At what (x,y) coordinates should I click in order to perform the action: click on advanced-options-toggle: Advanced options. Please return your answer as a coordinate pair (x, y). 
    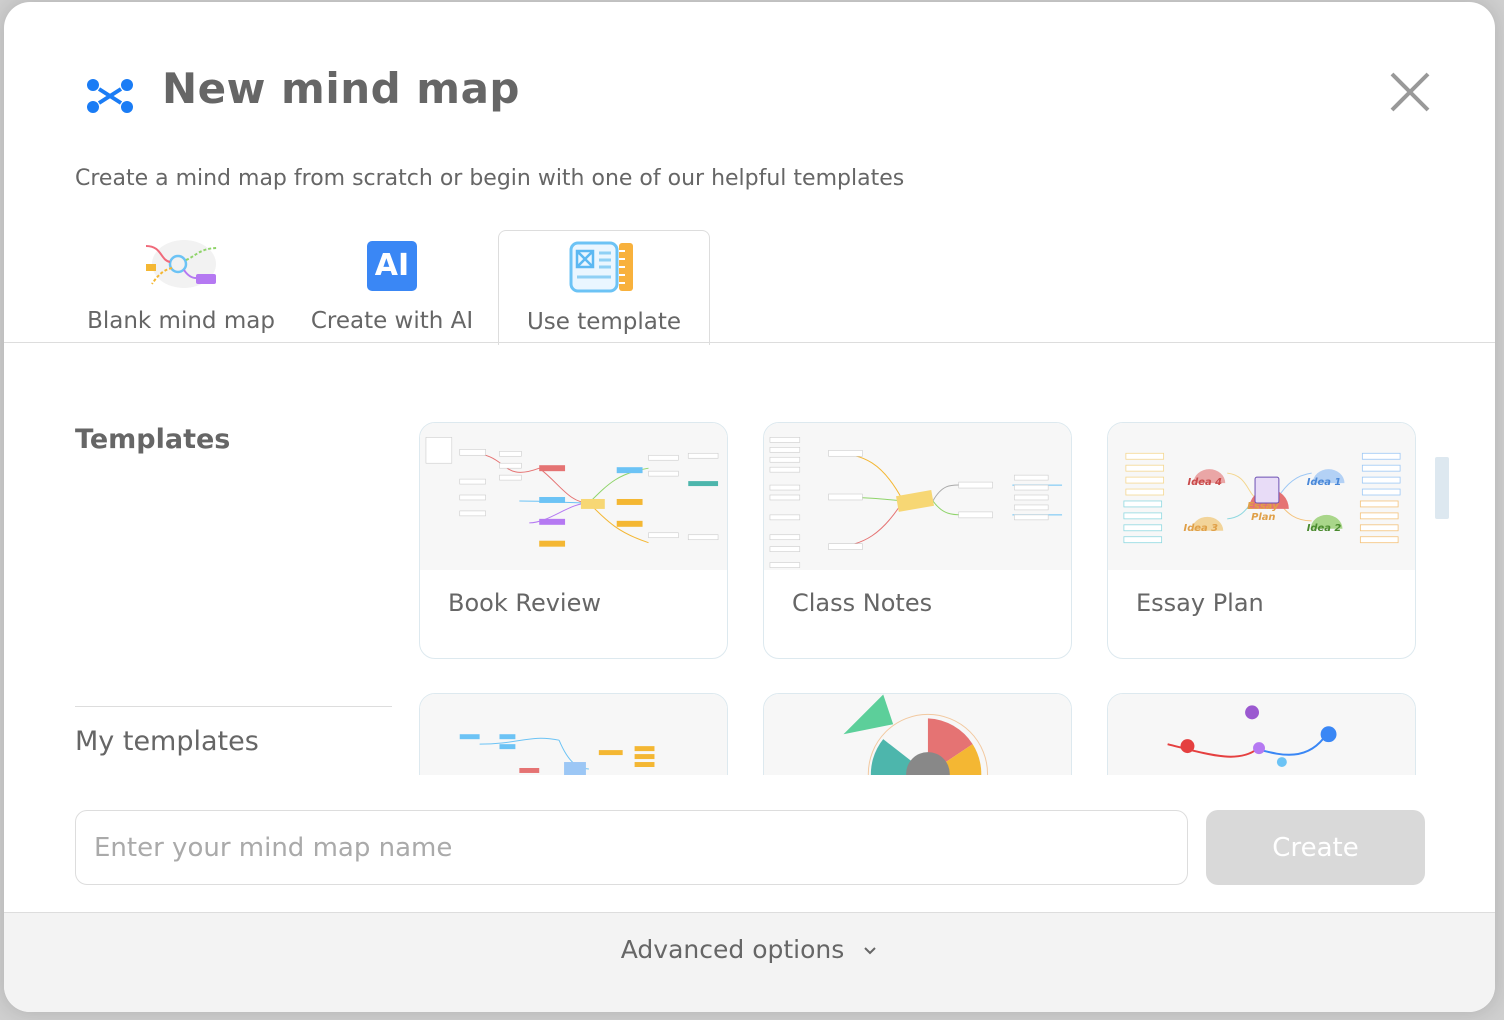
    Looking at the image, I should click on (749, 949).